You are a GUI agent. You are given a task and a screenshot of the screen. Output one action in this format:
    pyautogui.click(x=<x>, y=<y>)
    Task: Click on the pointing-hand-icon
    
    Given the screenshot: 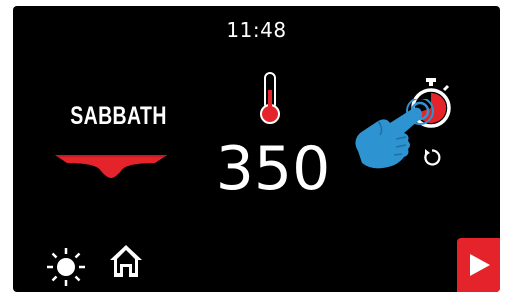 What is the action you would take?
    pyautogui.click(x=392, y=137)
    